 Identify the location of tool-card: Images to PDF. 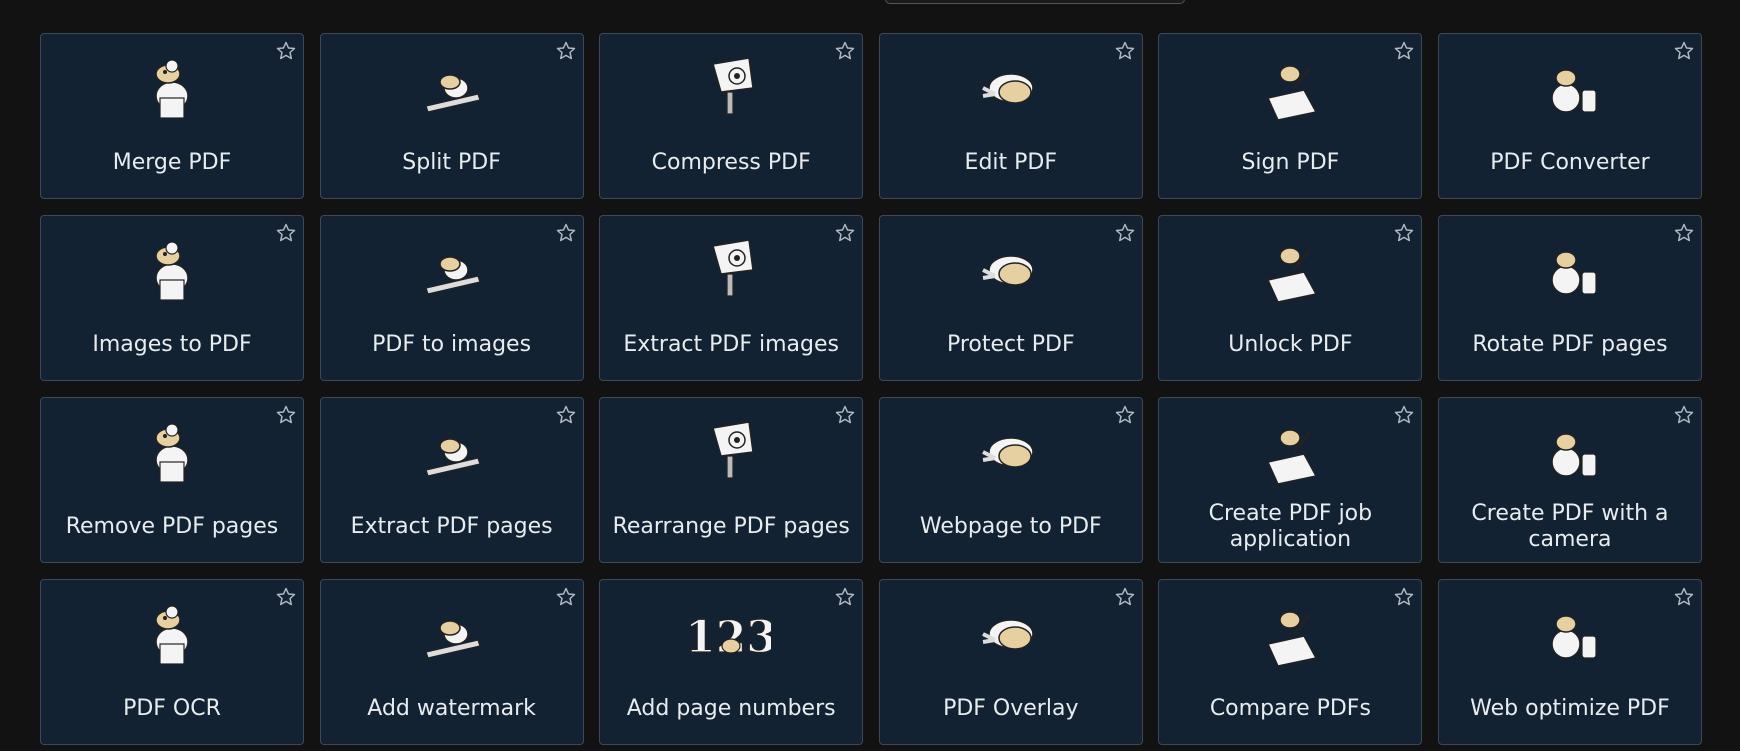
(172, 298).